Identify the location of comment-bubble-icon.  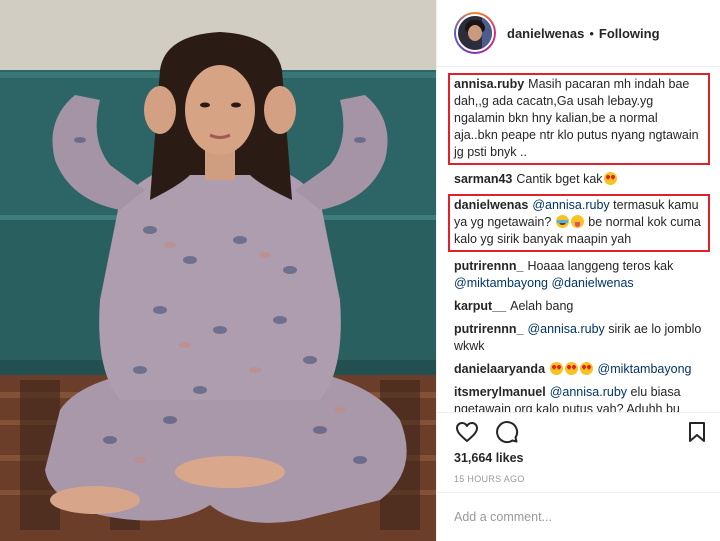
(507, 432).